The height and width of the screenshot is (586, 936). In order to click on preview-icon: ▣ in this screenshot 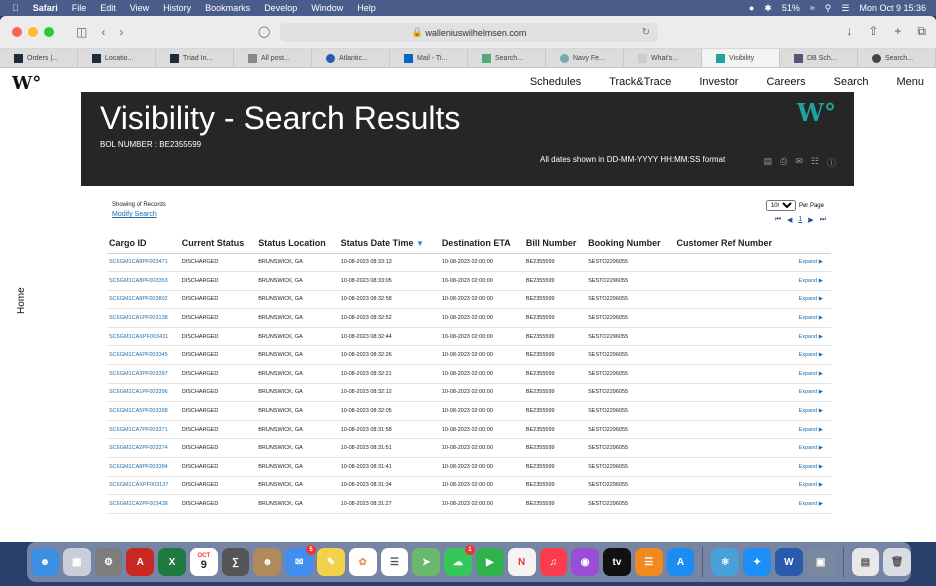, I will do `click(820, 562)`.